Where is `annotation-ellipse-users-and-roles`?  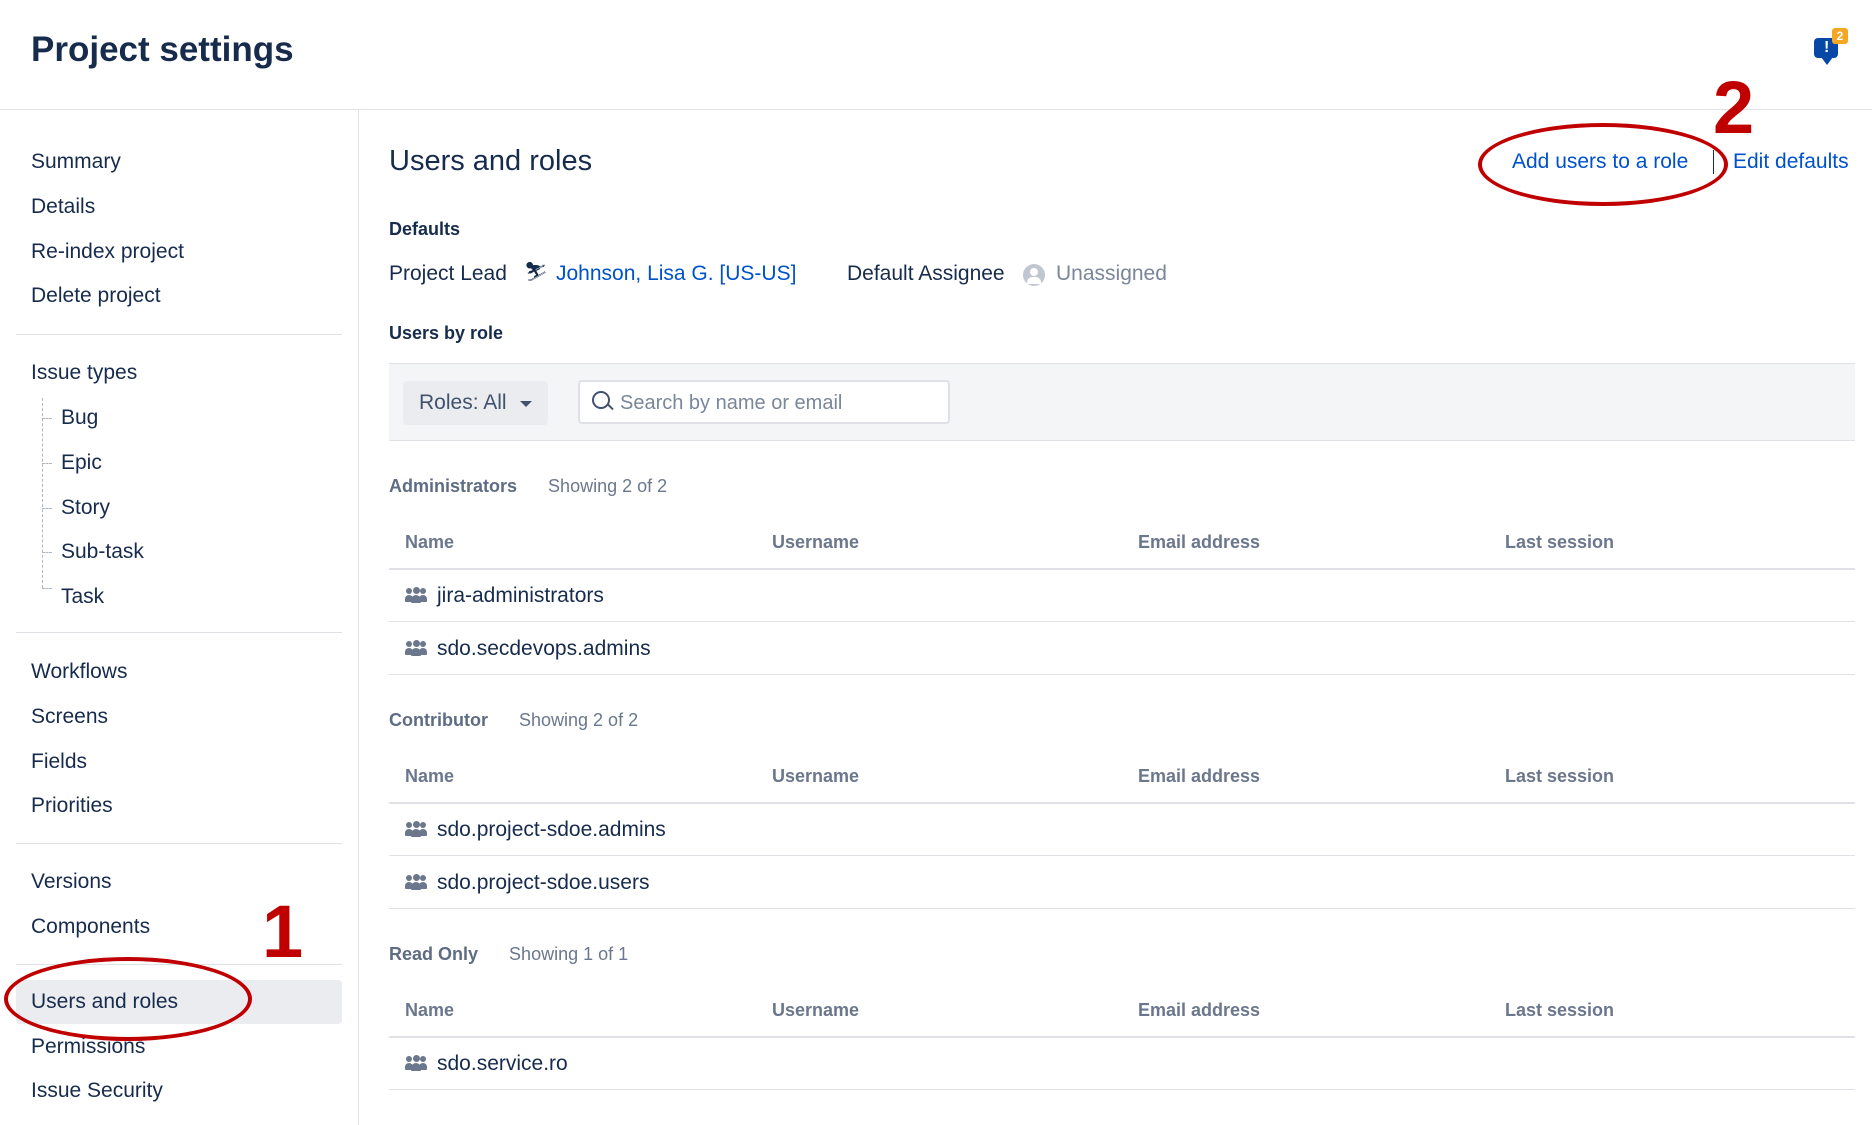
annotation-ellipse-users-and-roles is located at coordinates (128, 999).